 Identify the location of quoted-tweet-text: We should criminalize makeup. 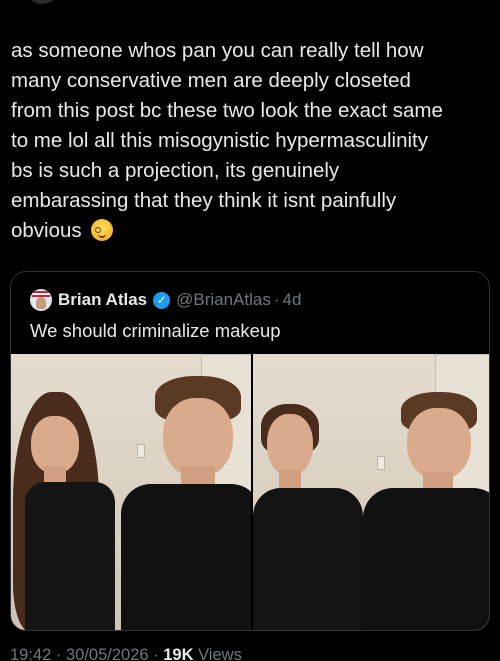
(155, 330).